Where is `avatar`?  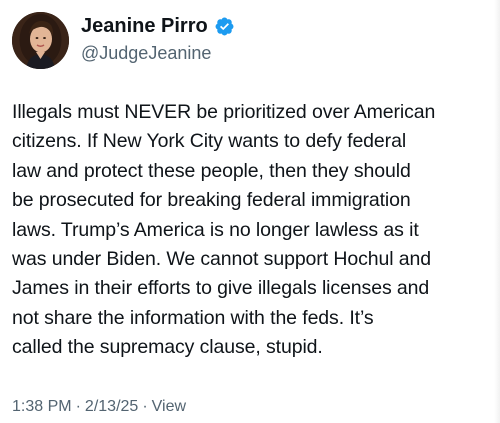 avatar is located at coordinates (40, 40).